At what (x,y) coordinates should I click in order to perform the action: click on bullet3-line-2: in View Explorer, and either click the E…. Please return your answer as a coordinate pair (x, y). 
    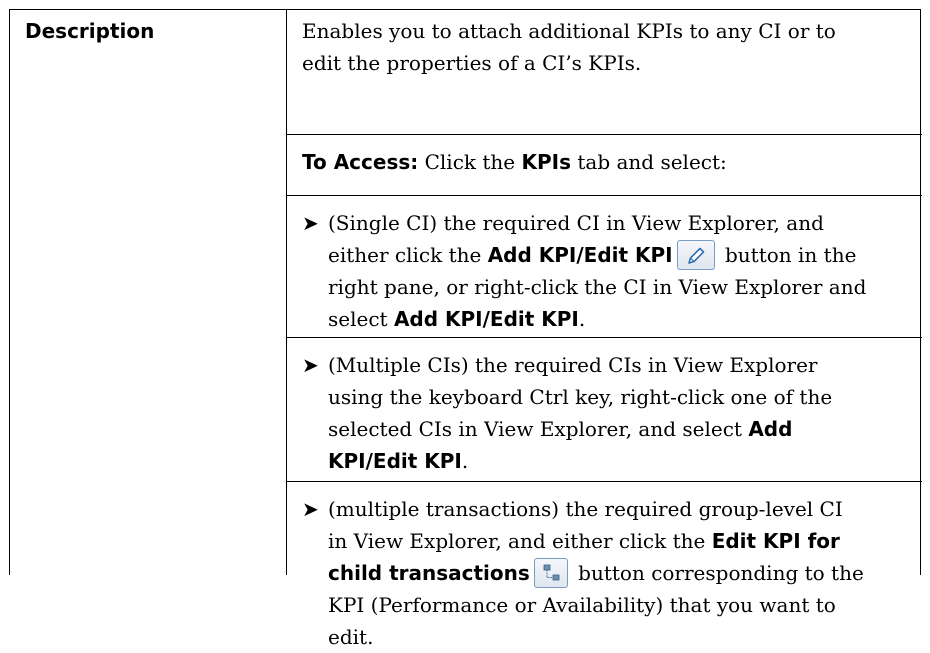
    Looking at the image, I should click on (584, 541).